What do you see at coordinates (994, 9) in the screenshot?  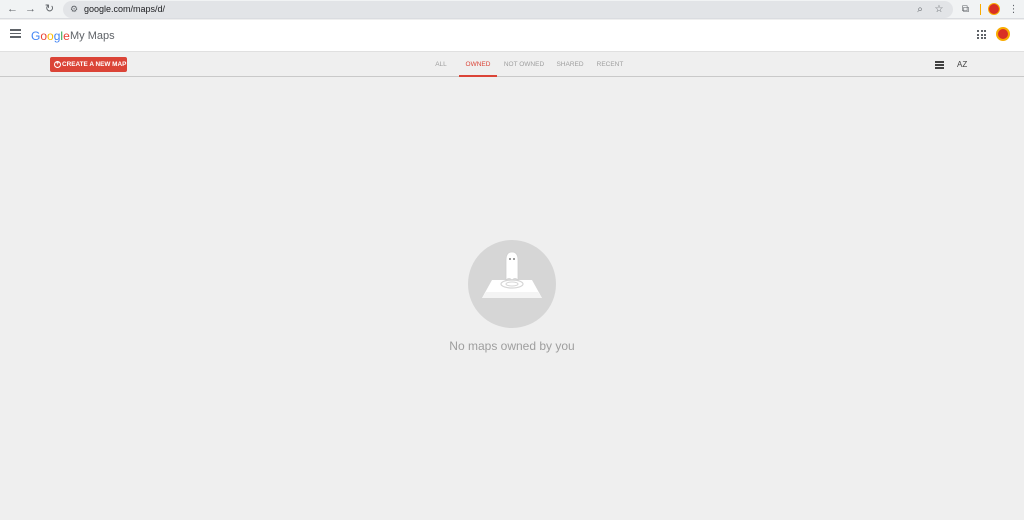 I see `profile-avatar-icon` at bounding box center [994, 9].